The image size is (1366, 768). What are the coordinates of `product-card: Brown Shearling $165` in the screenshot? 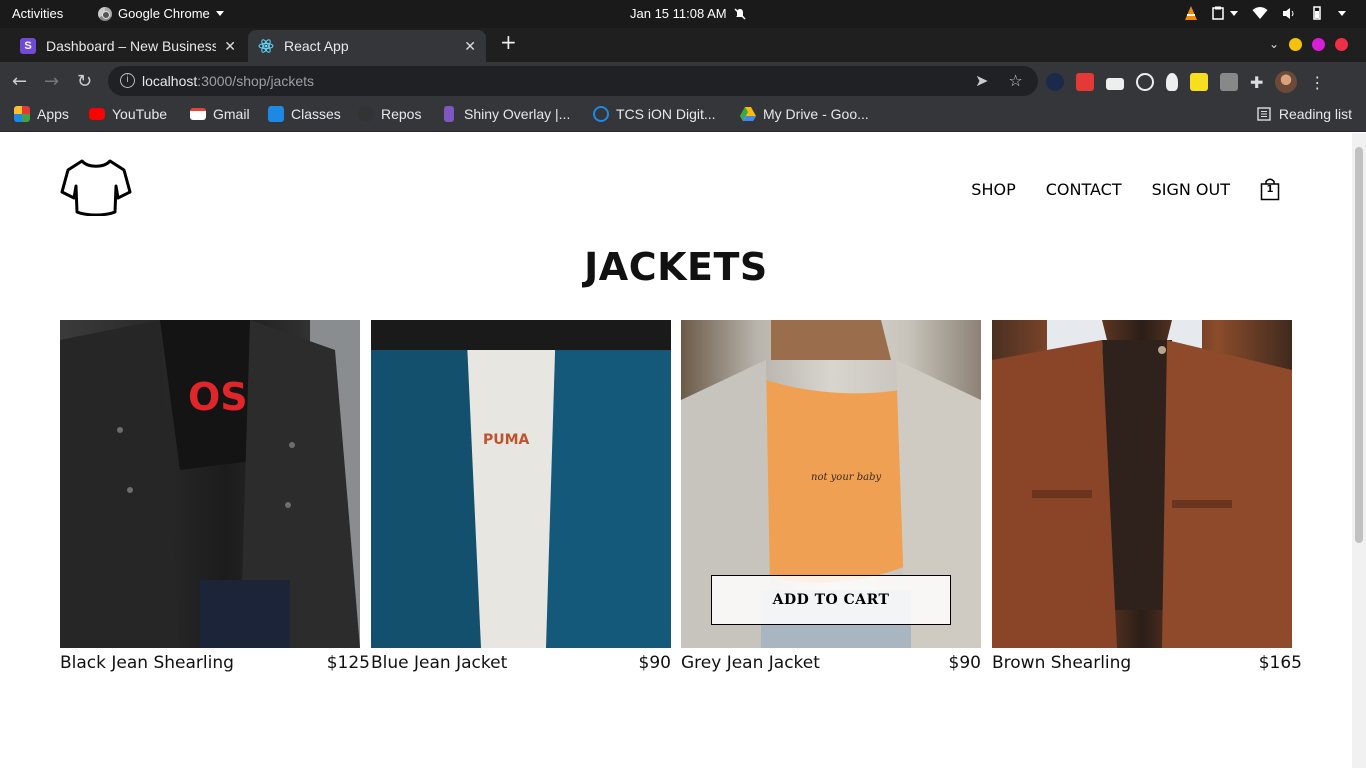 It's located at (1147, 496).